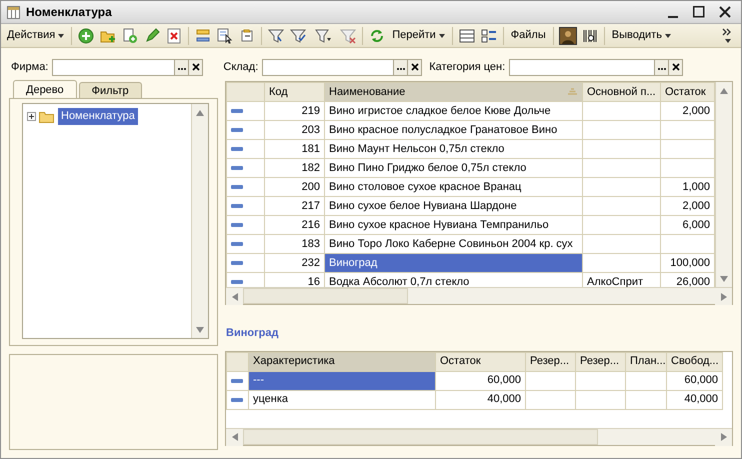 Image resolution: width=742 pixels, height=459 pixels. Describe the element at coordinates (86, 36) in the screenshot. I see `add-icon` at that location.